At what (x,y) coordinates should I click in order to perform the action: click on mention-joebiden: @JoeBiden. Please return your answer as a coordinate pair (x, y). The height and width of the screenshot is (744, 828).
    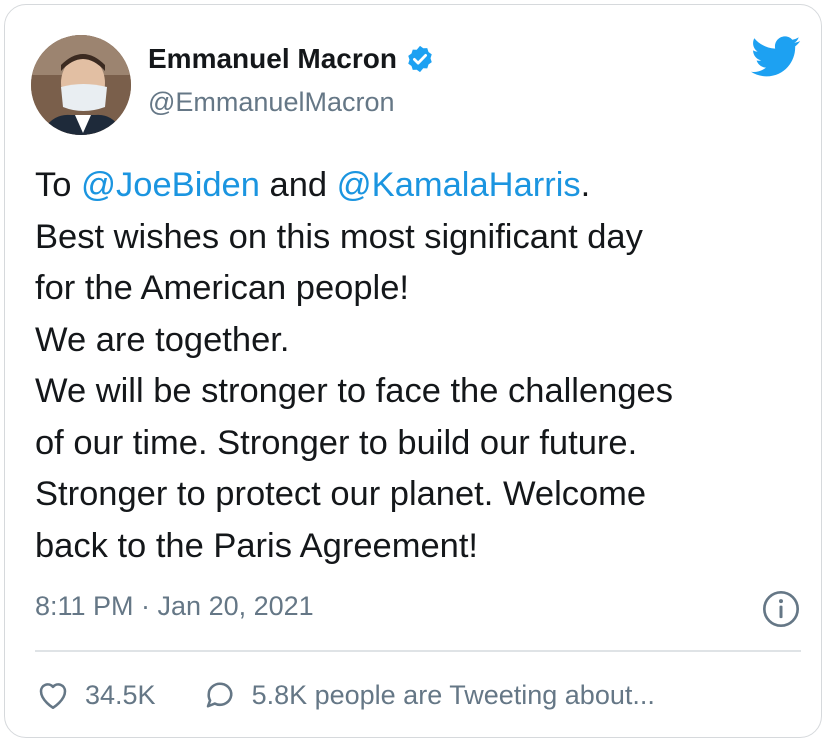
    Looking at the image, I should click on (170, 185).